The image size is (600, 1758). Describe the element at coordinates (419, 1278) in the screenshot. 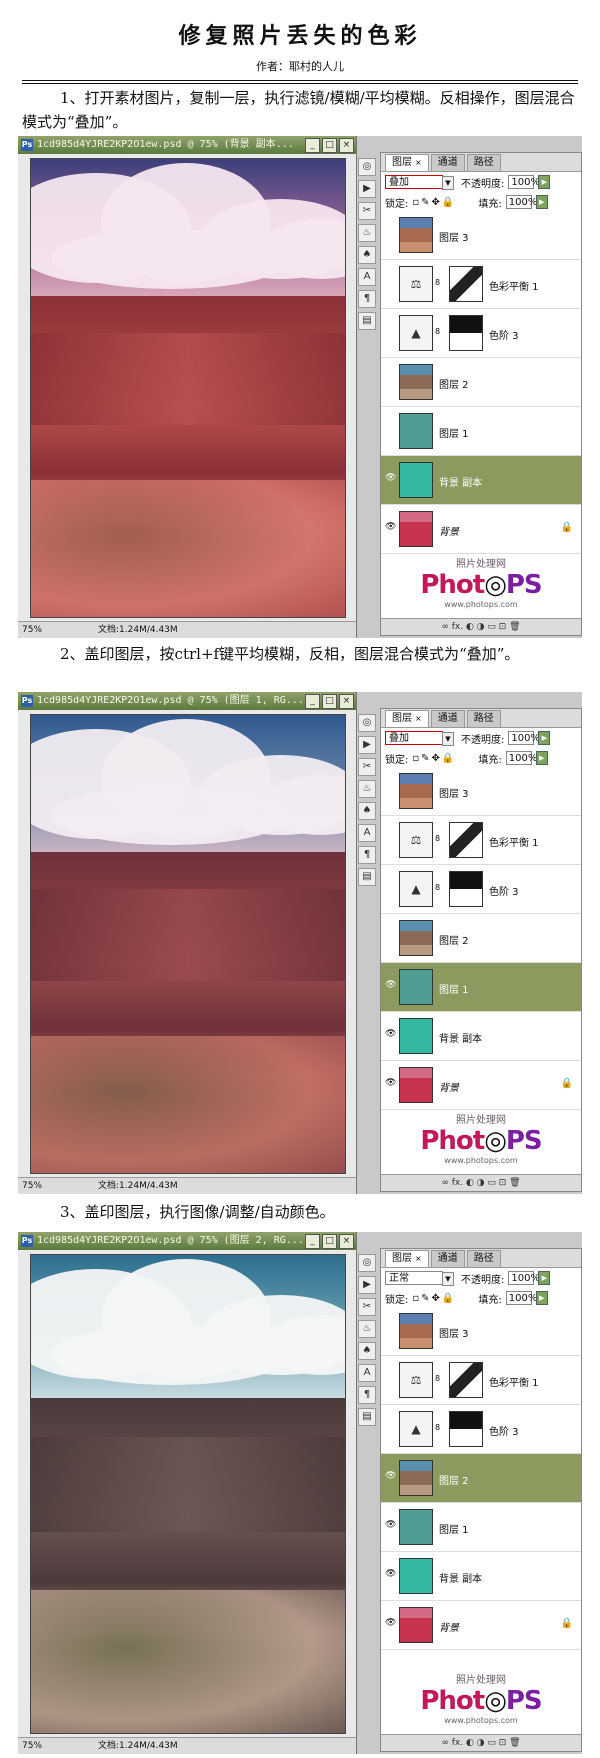

I see `blend-mode-select: 正常 ▼` at that location.